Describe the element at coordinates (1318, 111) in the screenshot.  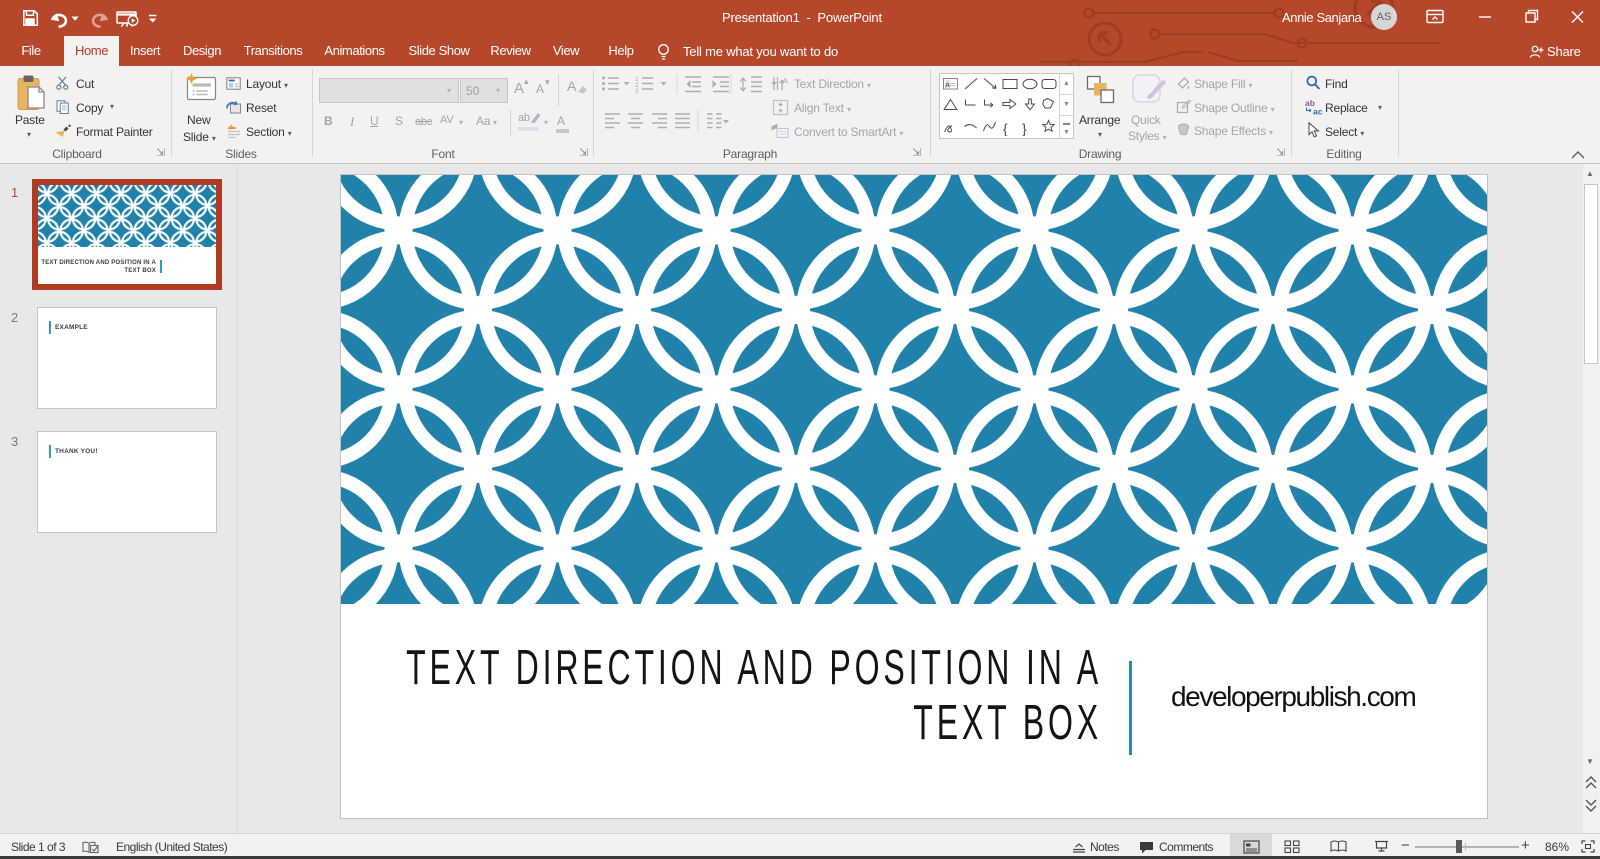
I see `svg-text: ac` at that location.